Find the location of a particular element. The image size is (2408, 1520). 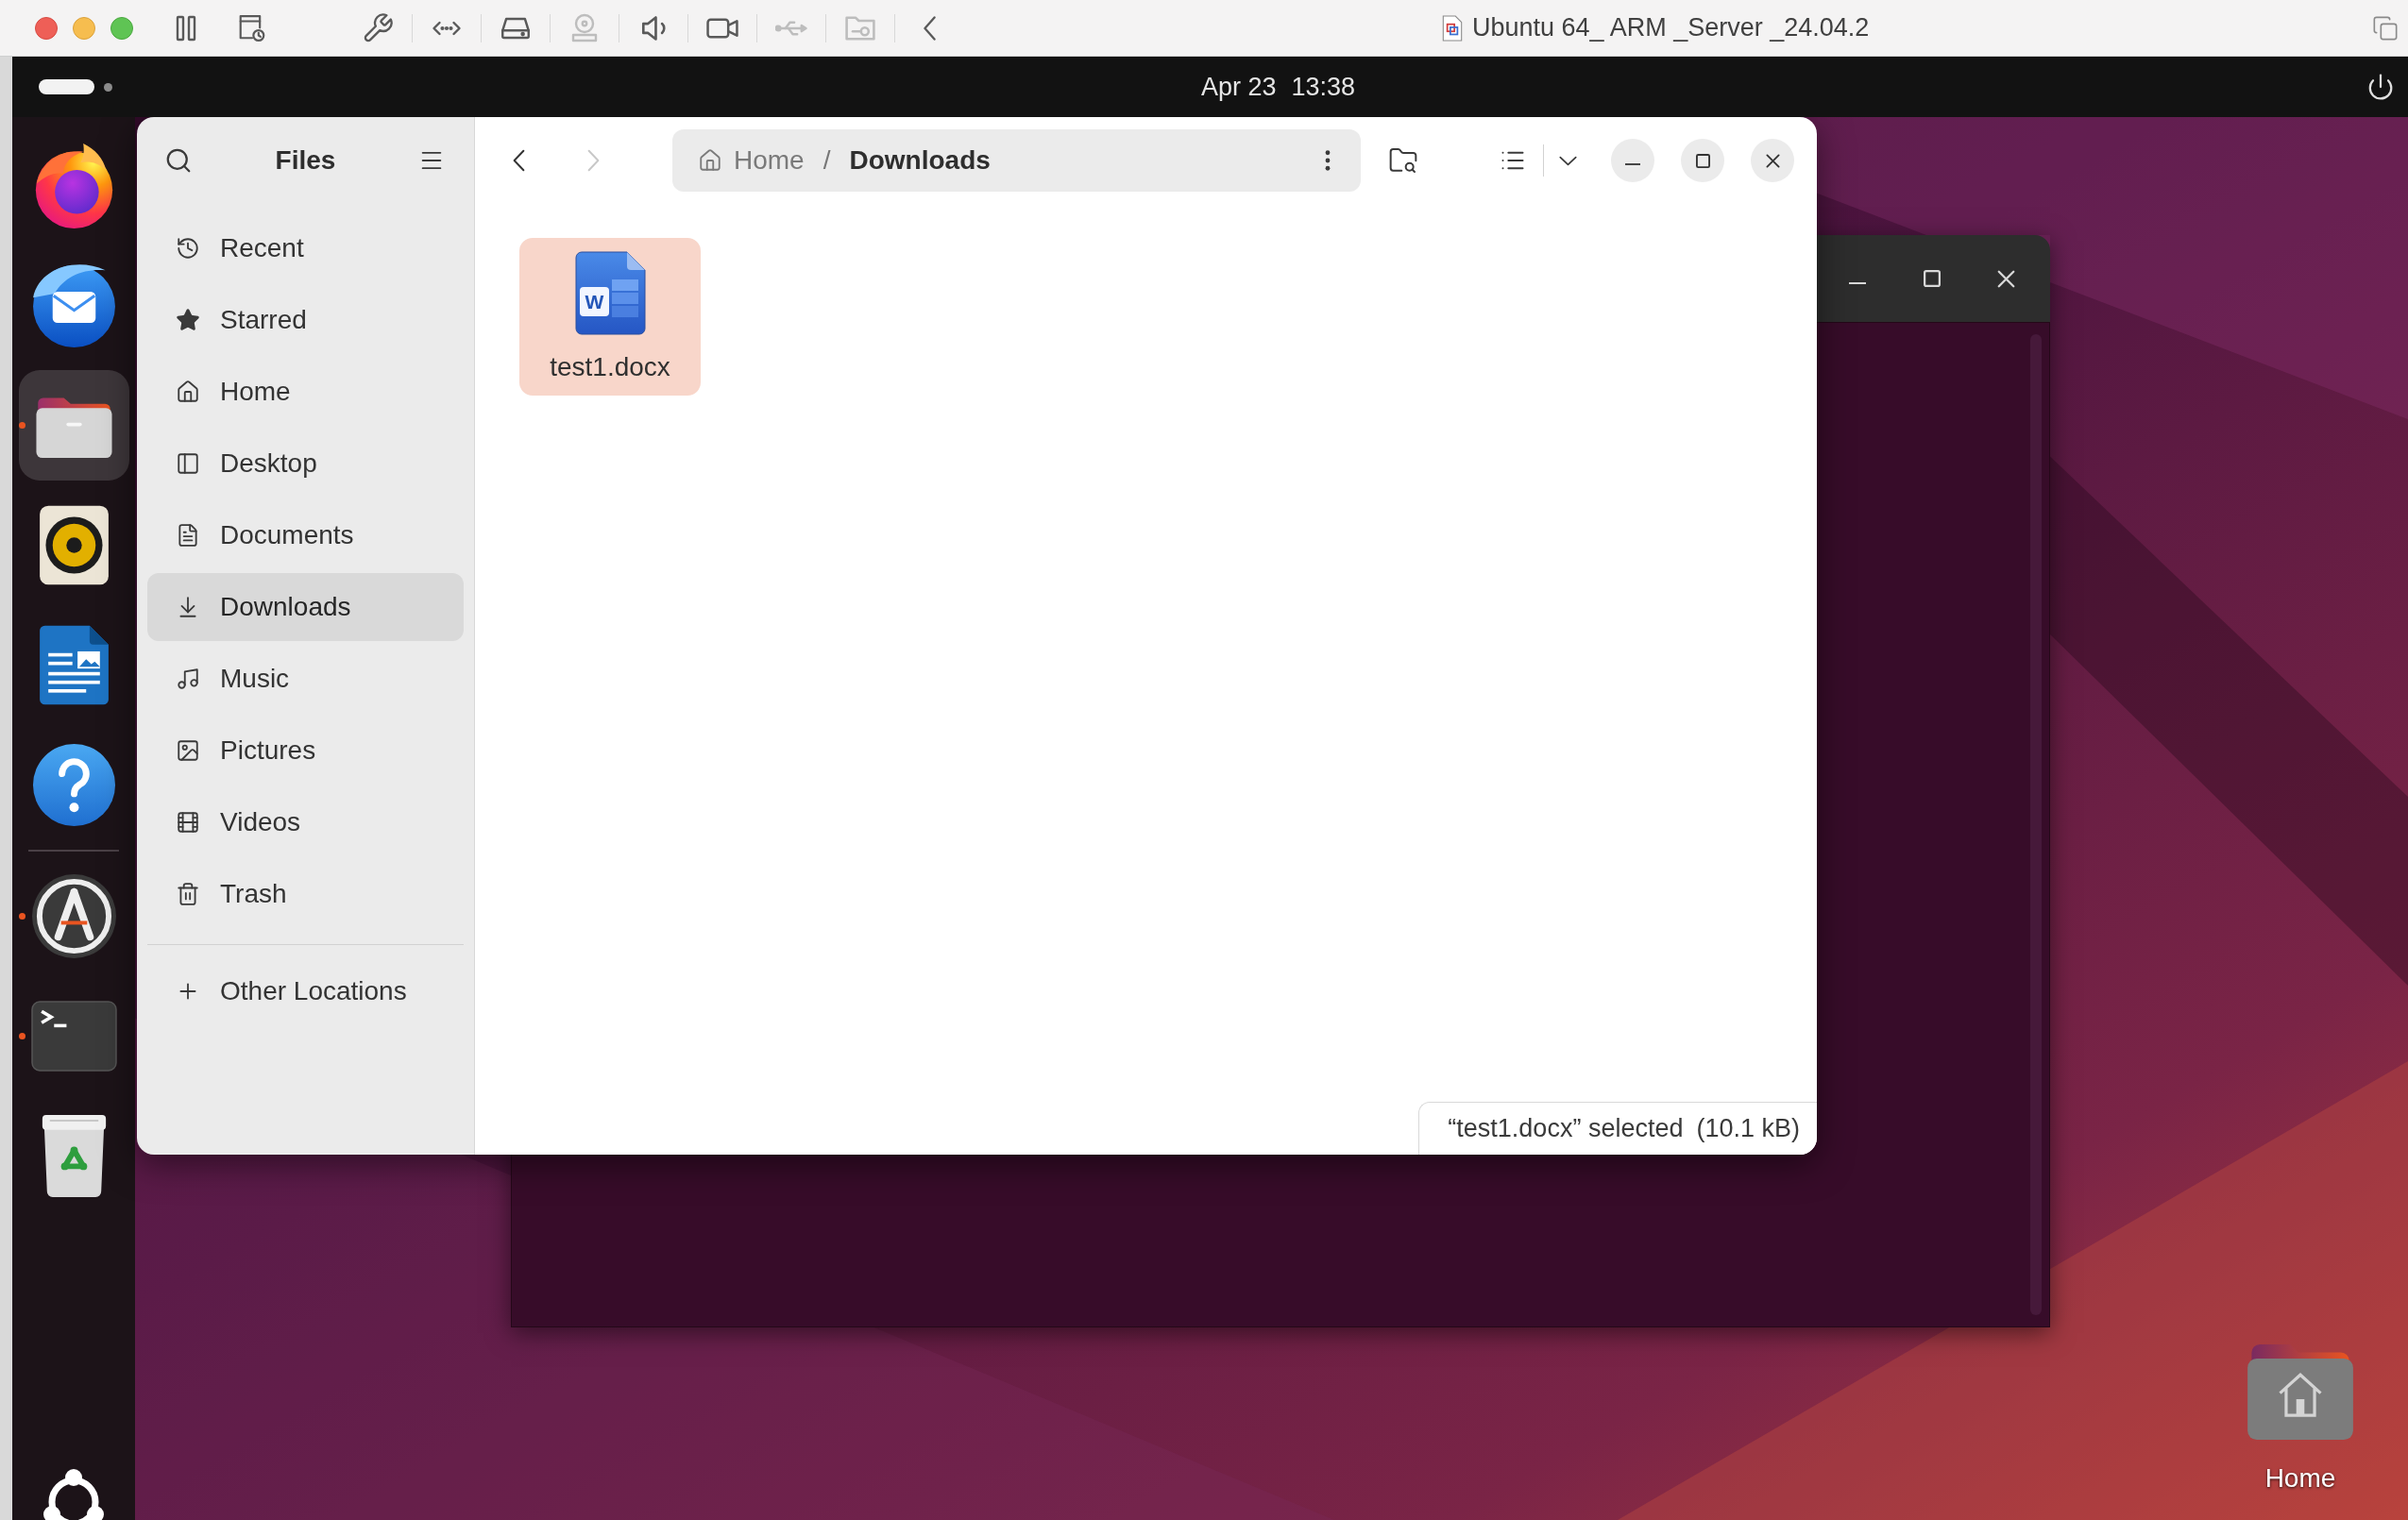

selection-status: “test1.docx” selected is located at coordinates (1566, 1129).